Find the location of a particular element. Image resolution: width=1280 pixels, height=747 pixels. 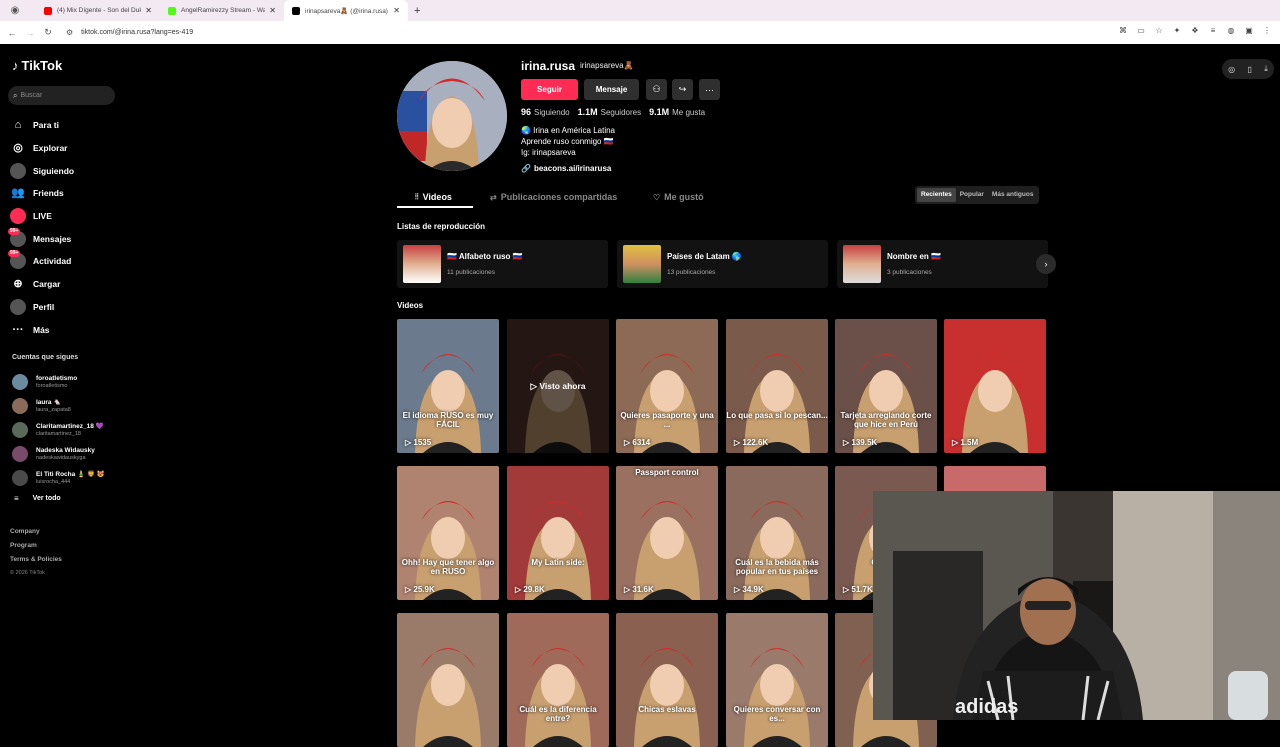

following-account: Claritamartinez_18 💜 claritamartinez_18 is located at coordinates (58, 430).